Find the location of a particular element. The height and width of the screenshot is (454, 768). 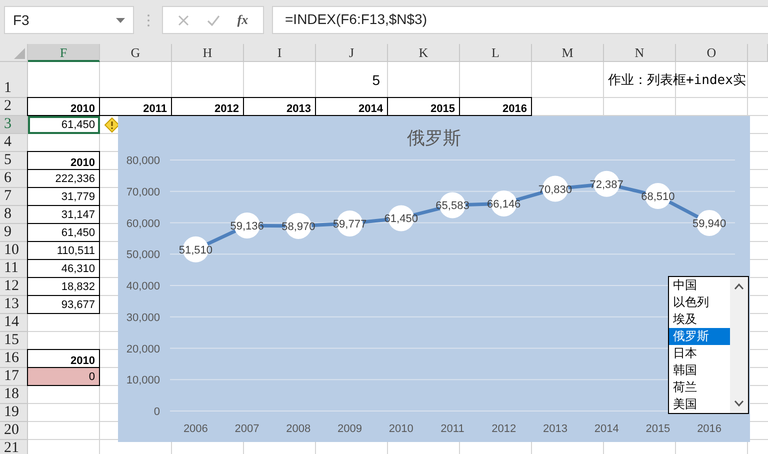

axis-label: 10,000 is located at coordinates (143, 380).